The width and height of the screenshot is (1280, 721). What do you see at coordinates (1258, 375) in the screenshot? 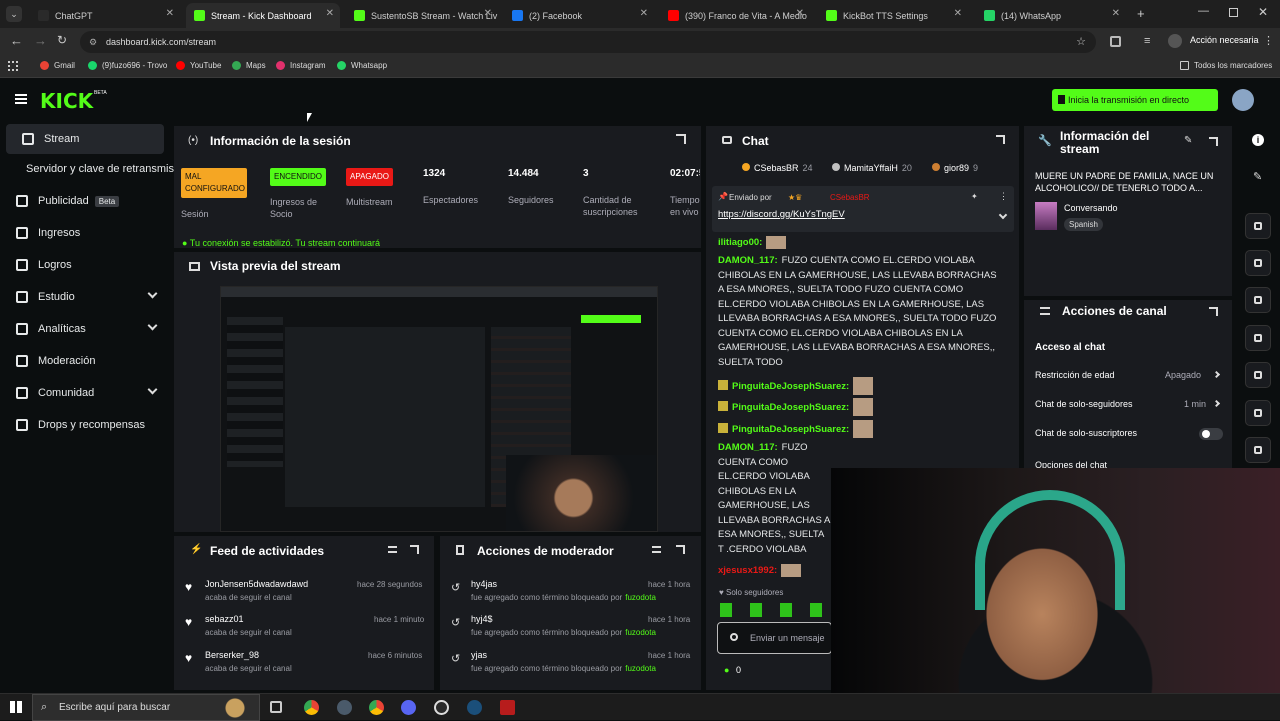
I see `broadcast-icon` at bounding box center [1258, 375].